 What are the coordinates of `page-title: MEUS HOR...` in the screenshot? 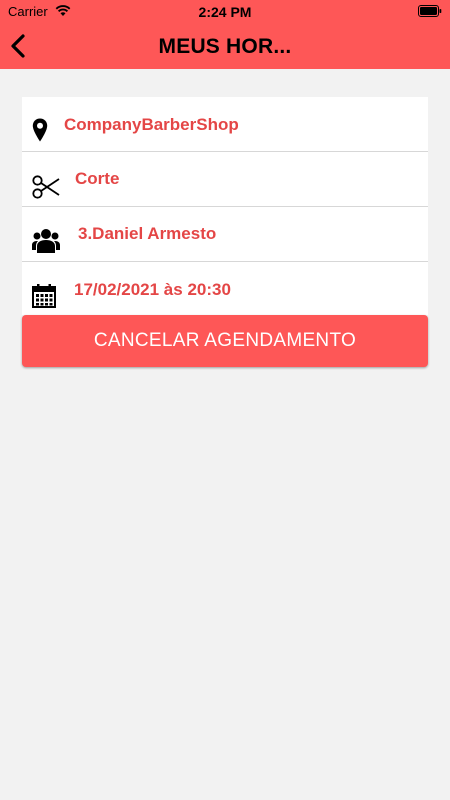 It's located at (225, 46).